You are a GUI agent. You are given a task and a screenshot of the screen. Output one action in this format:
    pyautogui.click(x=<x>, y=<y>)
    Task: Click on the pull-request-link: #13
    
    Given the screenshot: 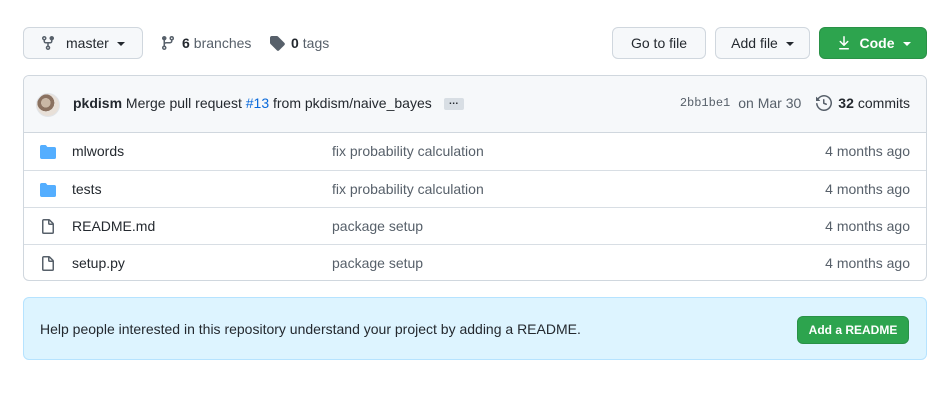 What is the action you would take?
    pyautogui.click(x=257, y=103)
    